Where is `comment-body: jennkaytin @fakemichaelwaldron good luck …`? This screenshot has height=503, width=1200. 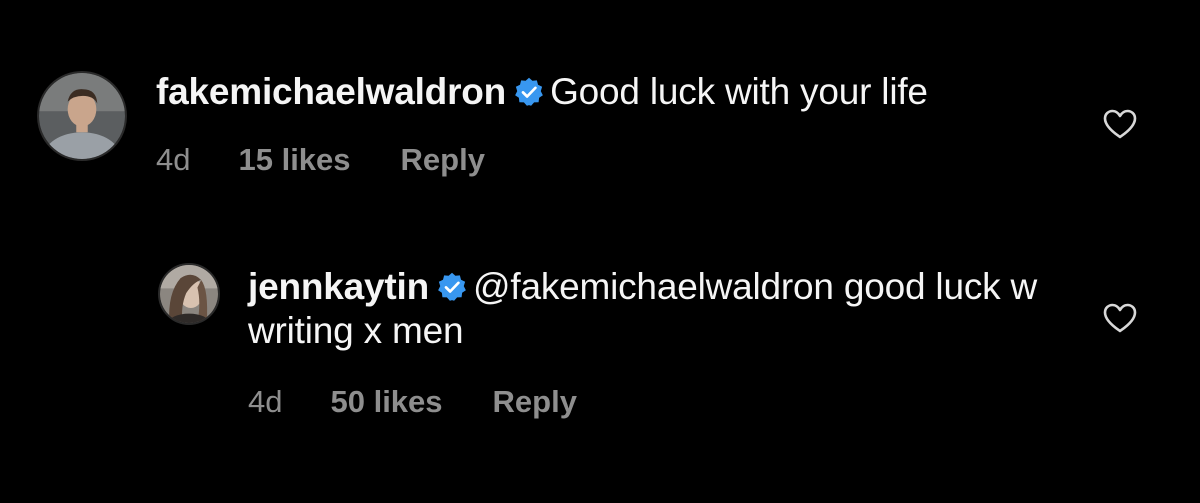 comment-body: jennkaytin @fakemichaelwaldron good luck … is located at coordinates (658, 309).